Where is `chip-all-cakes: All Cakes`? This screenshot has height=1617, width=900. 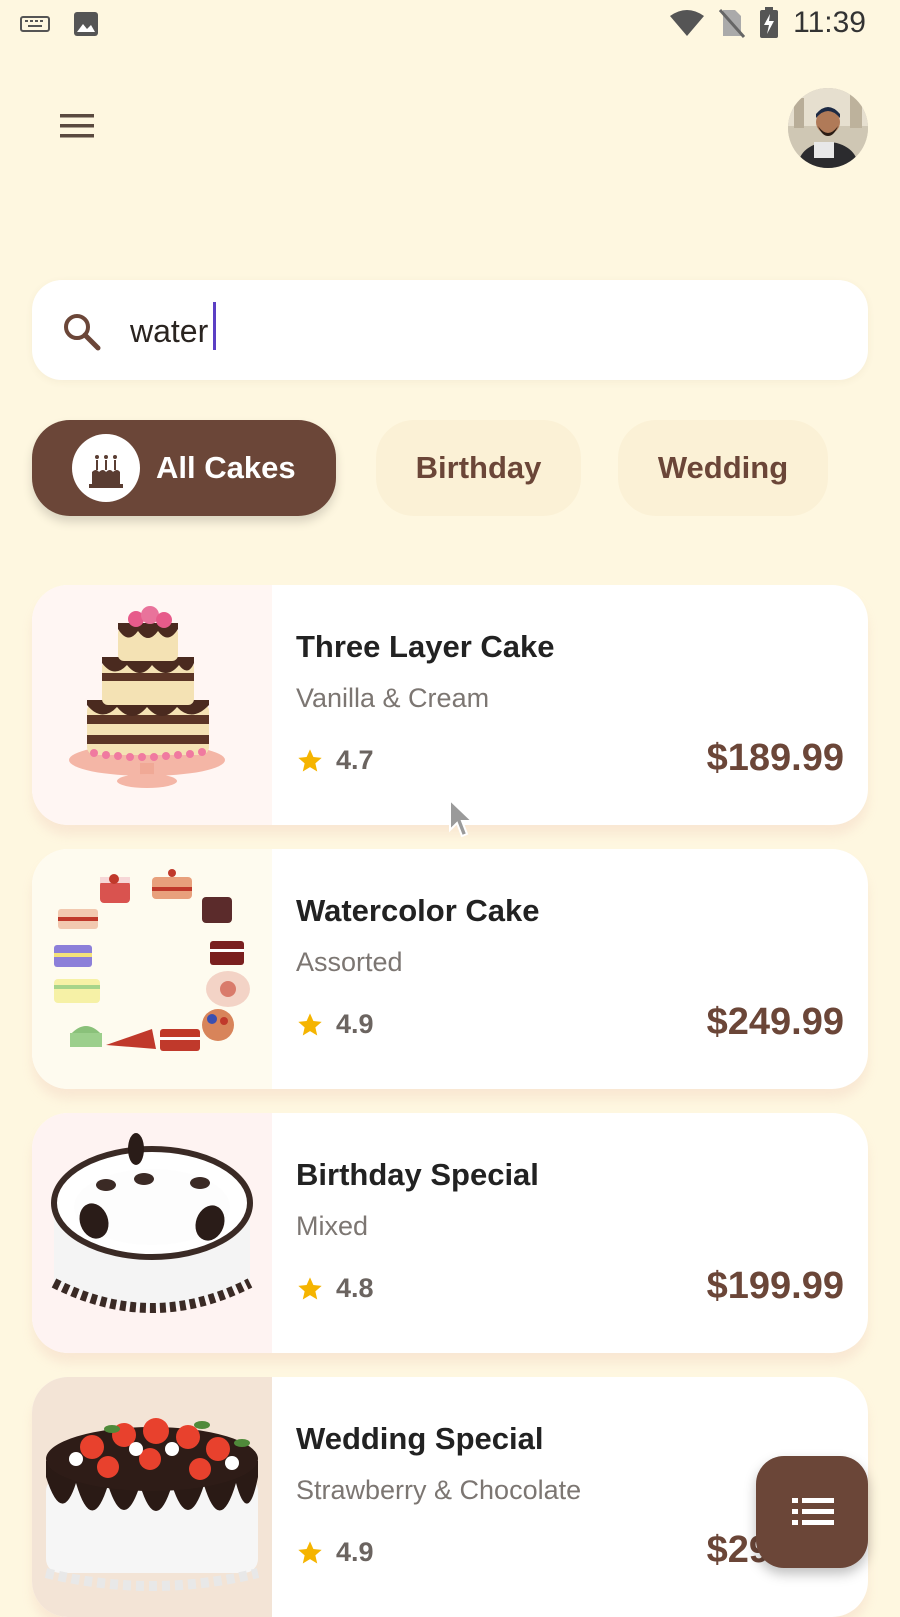 chip-all-cakes: All Cakes is located at coordinates (184, 468).